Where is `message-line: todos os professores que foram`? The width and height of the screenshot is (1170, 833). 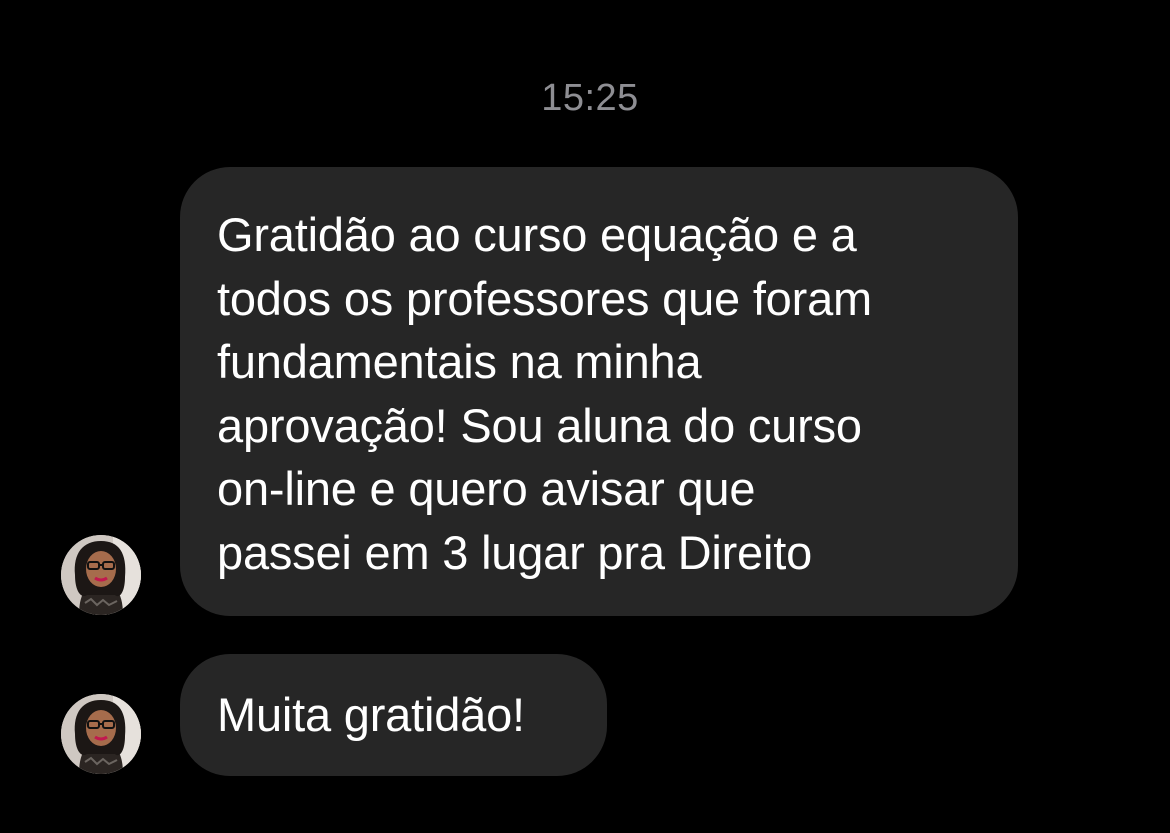 message-line: todos os professores que foram is located at coordinates (544, 298).